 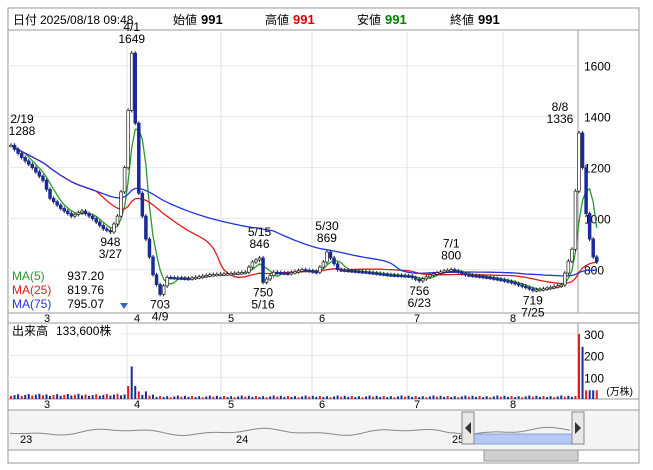 I want to click on scrollbar-thumb, so click(x=531, y=455).